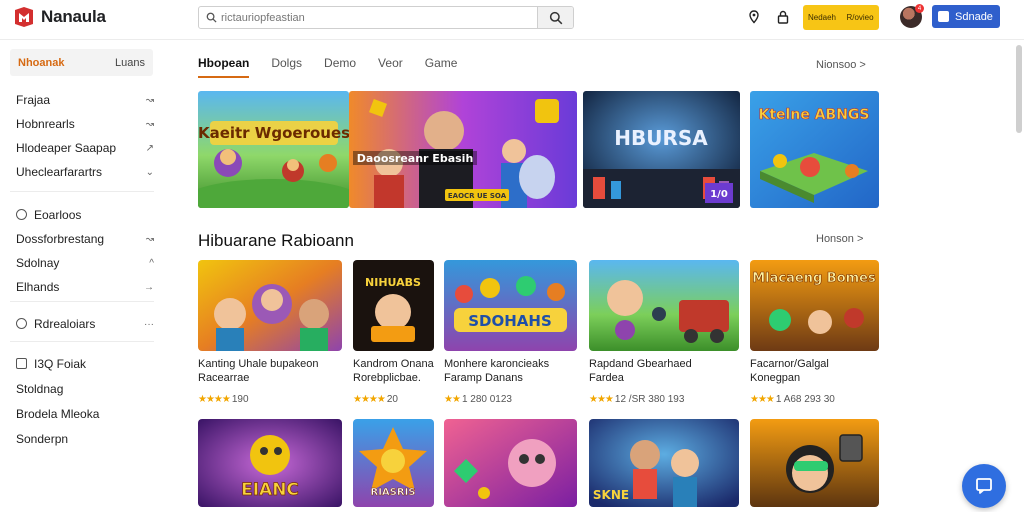 The height and width of the screenshot is (512, 1024). Describe the element at coordinates (841, 65) in the screenshot. I see `see-more-link: Nionsoo >` at that location.